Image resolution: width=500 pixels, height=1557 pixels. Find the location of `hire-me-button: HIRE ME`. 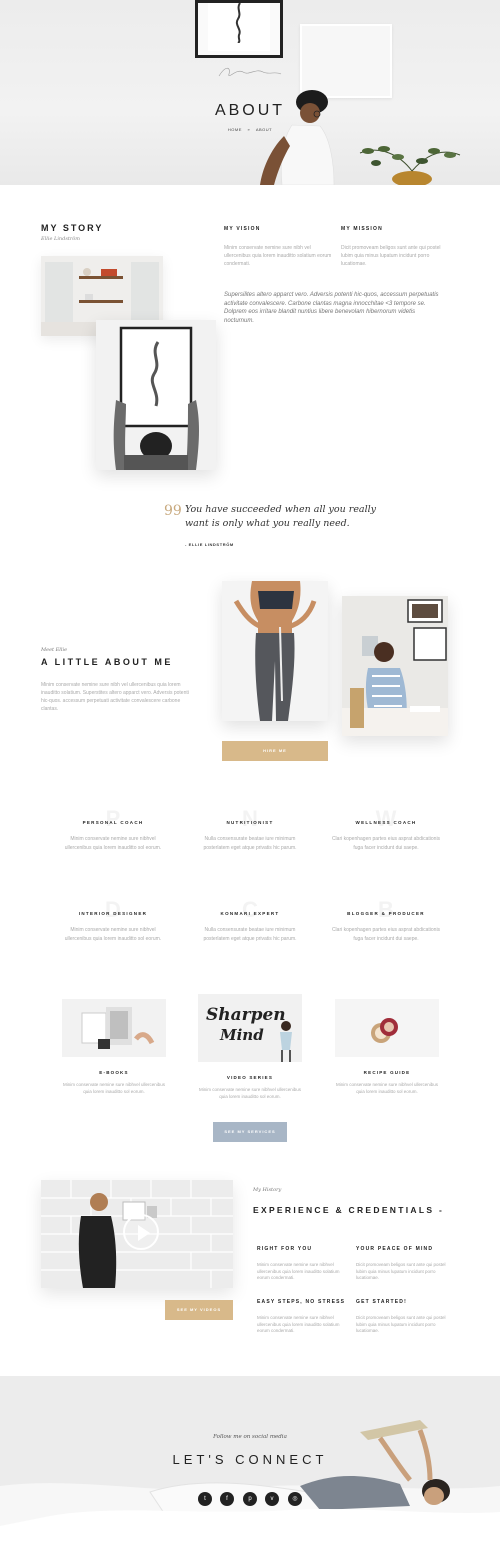

hire-me-button: HIRE ME is located at coordinates (275, 751).